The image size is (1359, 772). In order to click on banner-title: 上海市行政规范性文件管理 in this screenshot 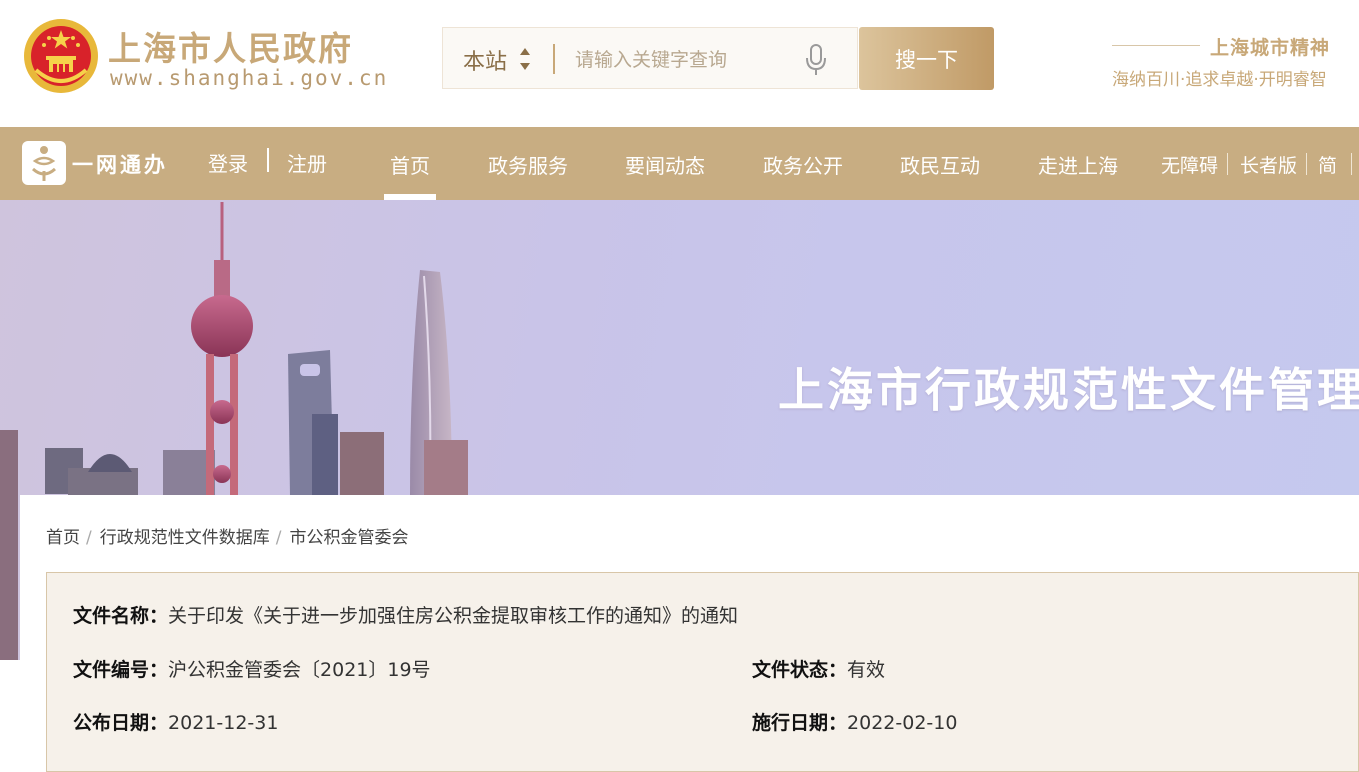, I will do `click(1068, 390)`.